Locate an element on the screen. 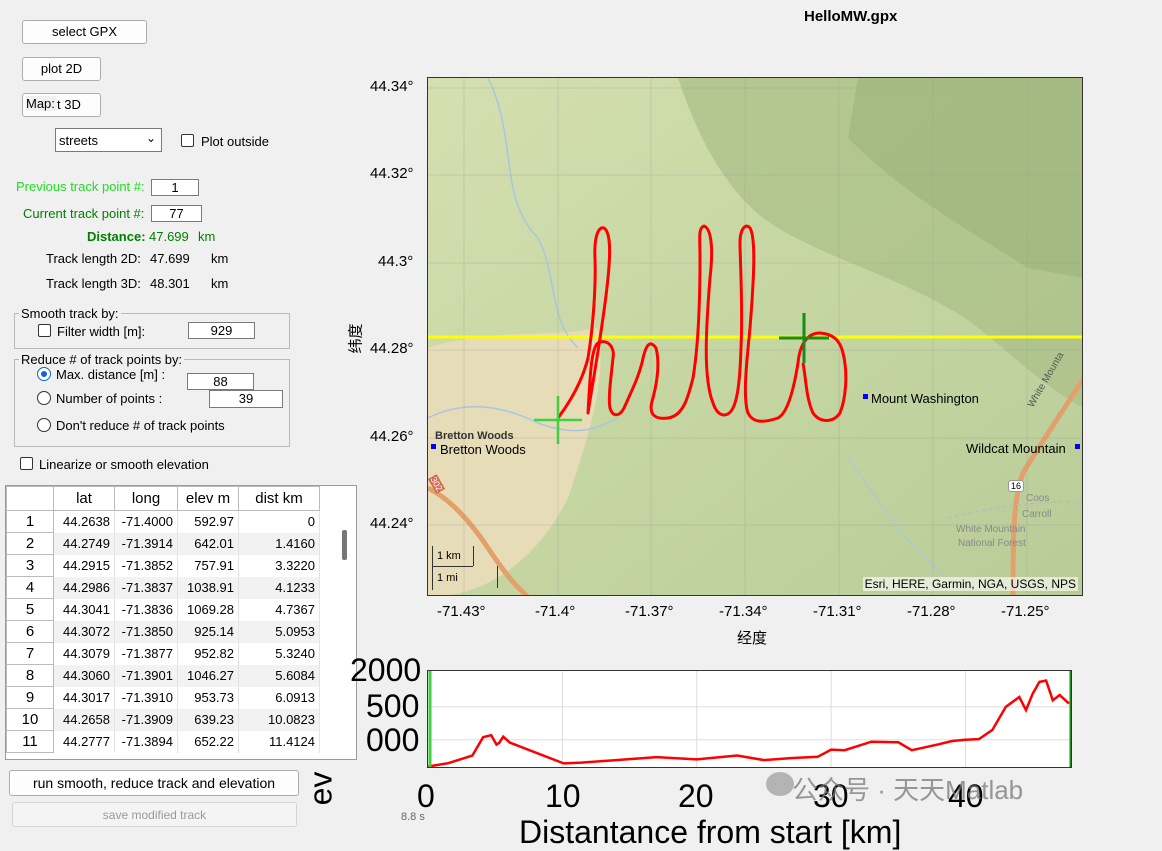 This screenshot has height=851, width=1162. table-cell: -71.3837 is located at coordinates (146, 587).